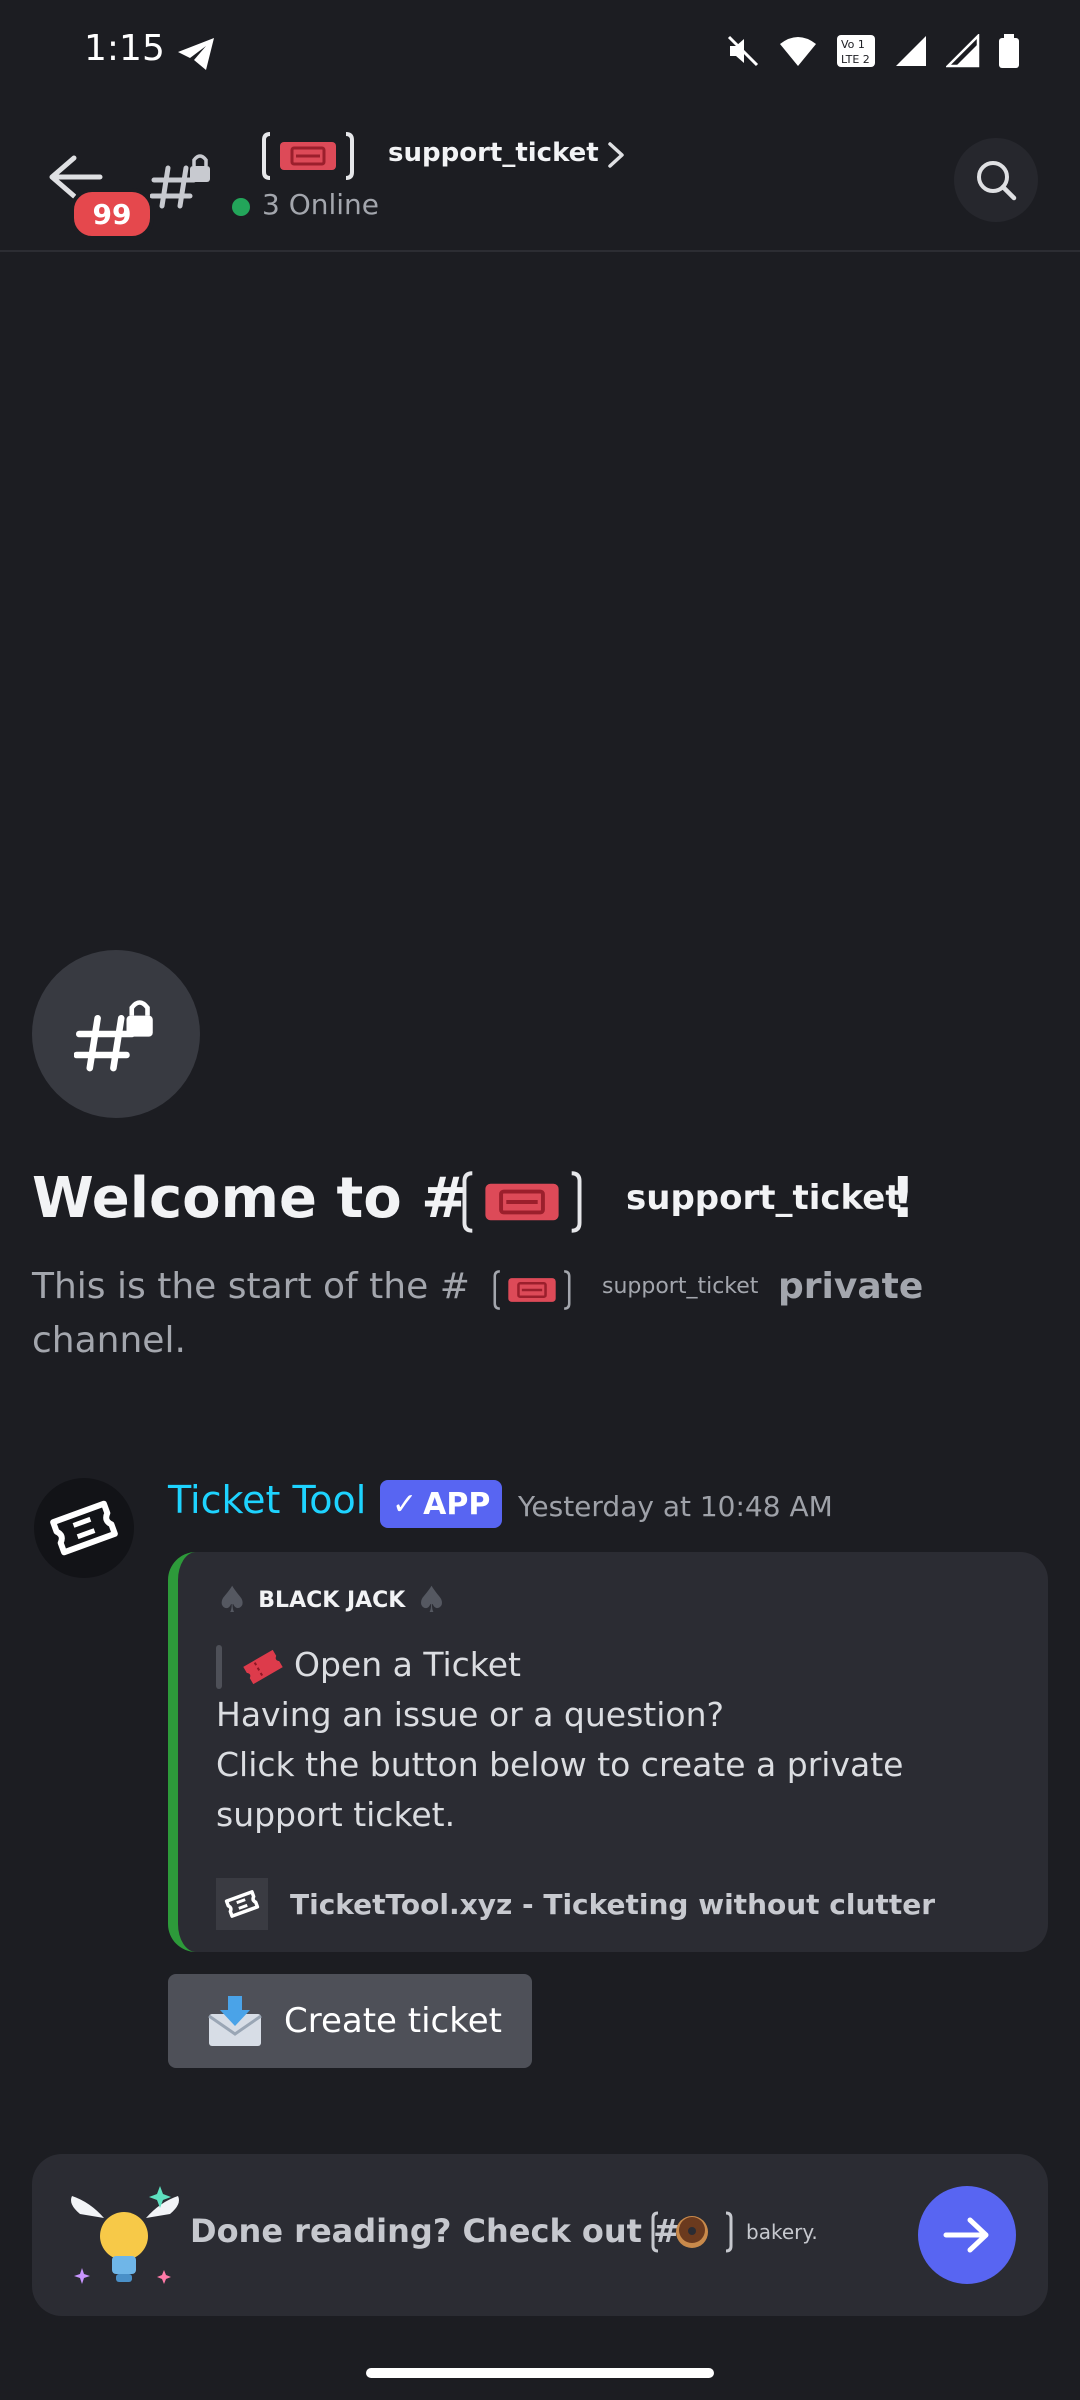 The image size is (1080, 2400). I want to click on private-channel-large-icon, so click(113, 1036).